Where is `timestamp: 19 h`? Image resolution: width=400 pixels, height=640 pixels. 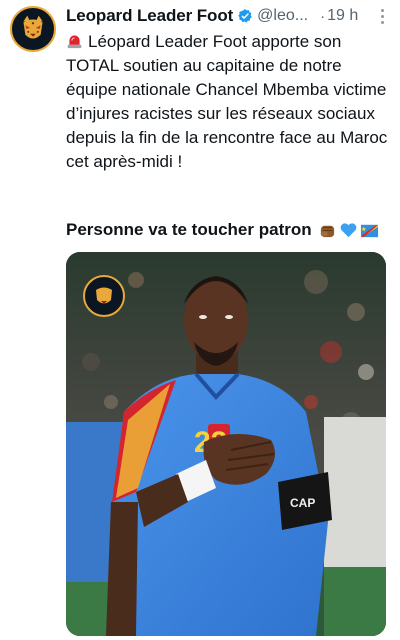 timestamp: 19 h is located at coordinates (342, 16).